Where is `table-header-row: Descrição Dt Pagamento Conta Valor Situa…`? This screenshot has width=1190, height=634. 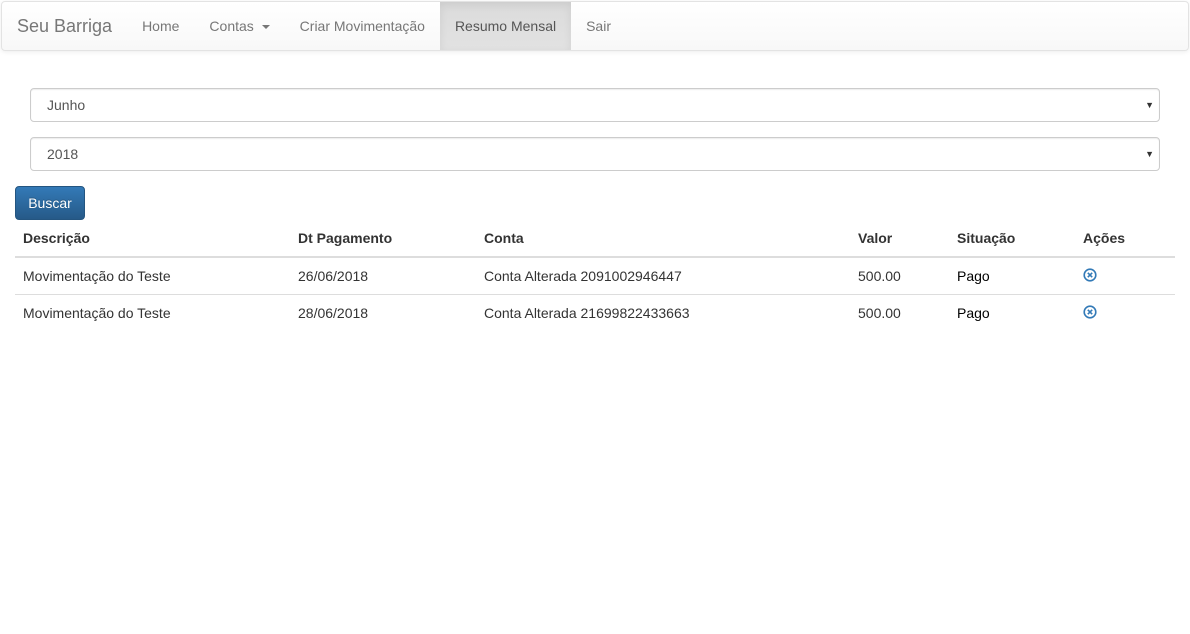 table-header-row: Descrição Dt Pagamento Conta Valor Situa… is located at coordinates (595, 239).